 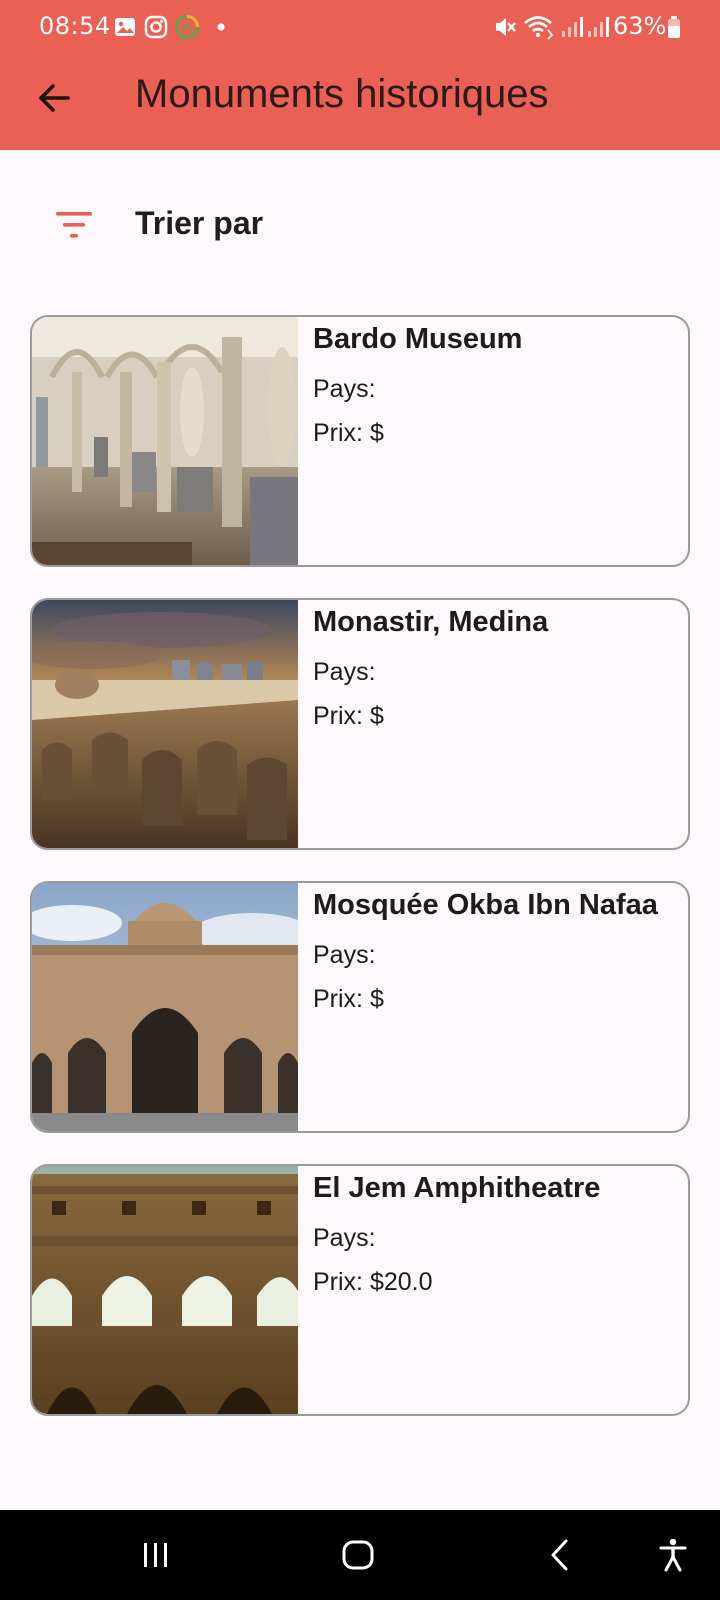 I want to click on accessibility-button, so click(x=673, y=1555).